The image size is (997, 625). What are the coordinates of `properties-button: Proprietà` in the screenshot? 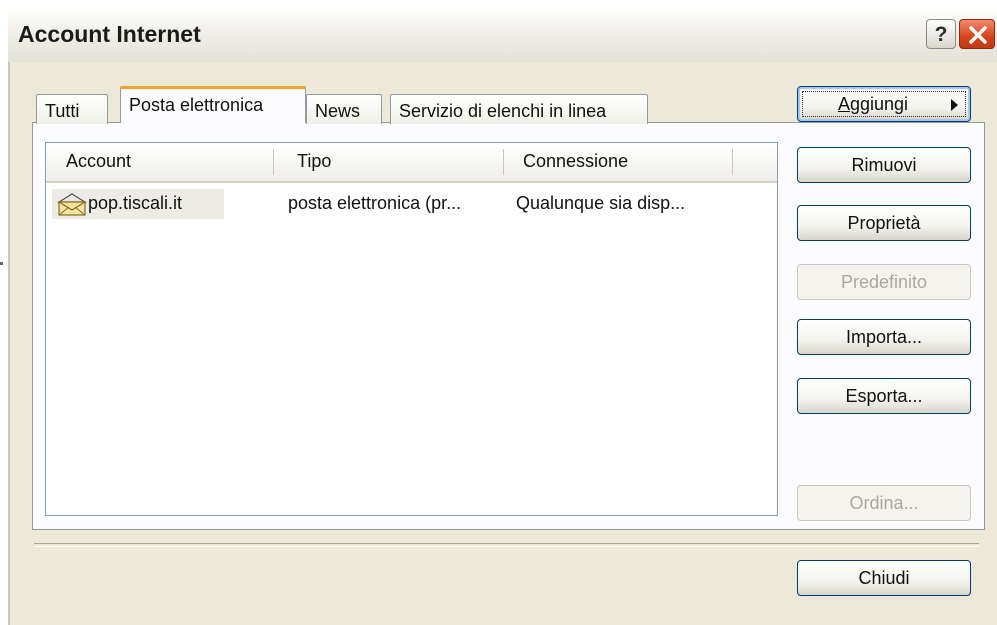 It's located at (884, 223).